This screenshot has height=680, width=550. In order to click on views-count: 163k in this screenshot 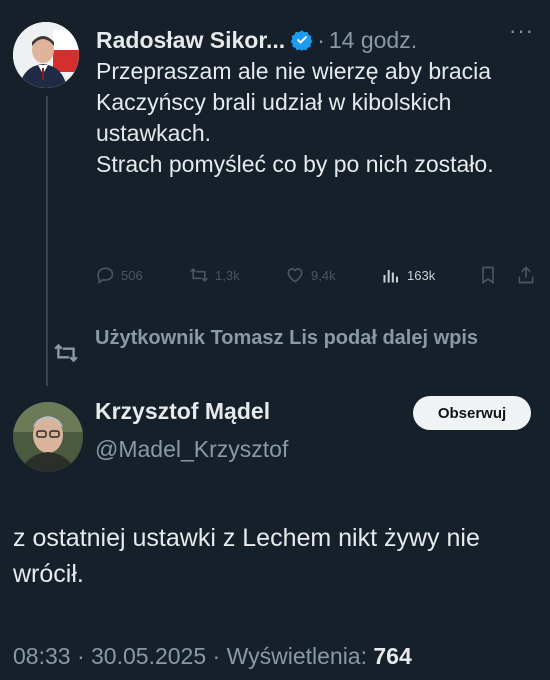, I will do `click(421, 275)`.